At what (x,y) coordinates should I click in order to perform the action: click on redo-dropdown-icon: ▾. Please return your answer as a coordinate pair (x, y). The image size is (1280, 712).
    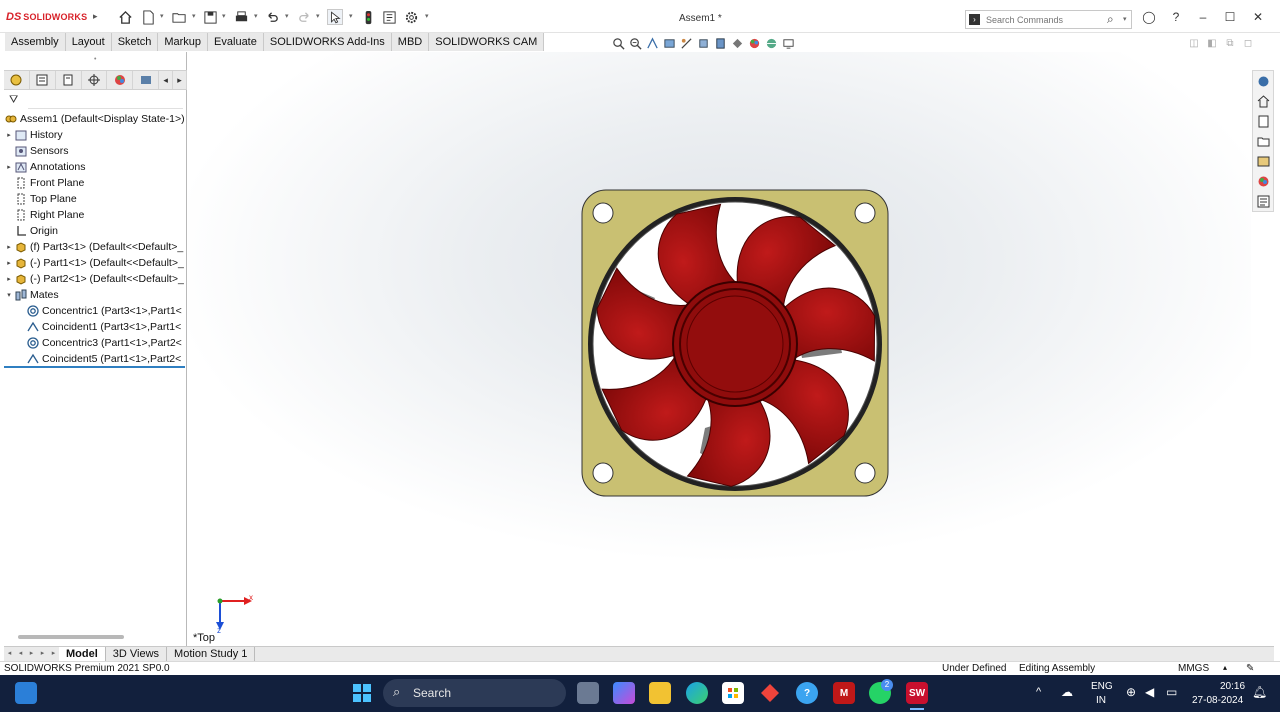
    Looking at the image, I should click on (318, 16).